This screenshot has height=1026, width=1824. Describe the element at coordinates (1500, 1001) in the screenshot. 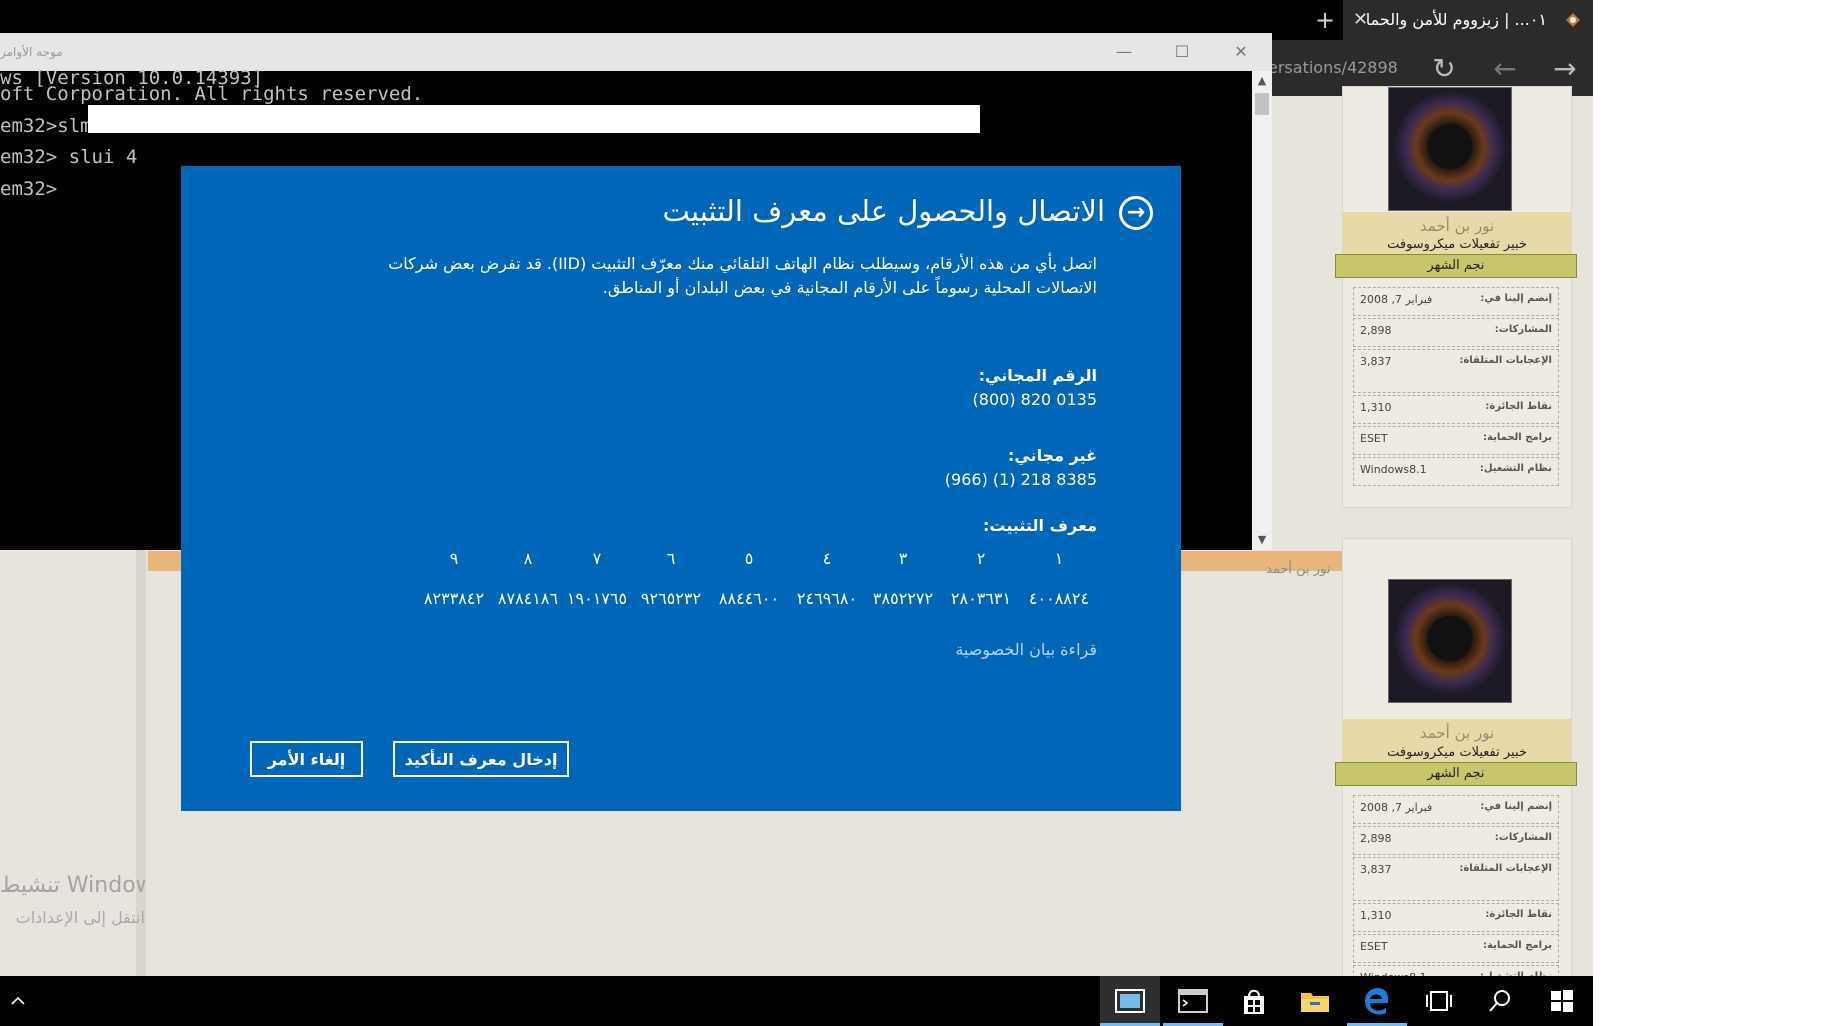

I see `search-icon` at that location.